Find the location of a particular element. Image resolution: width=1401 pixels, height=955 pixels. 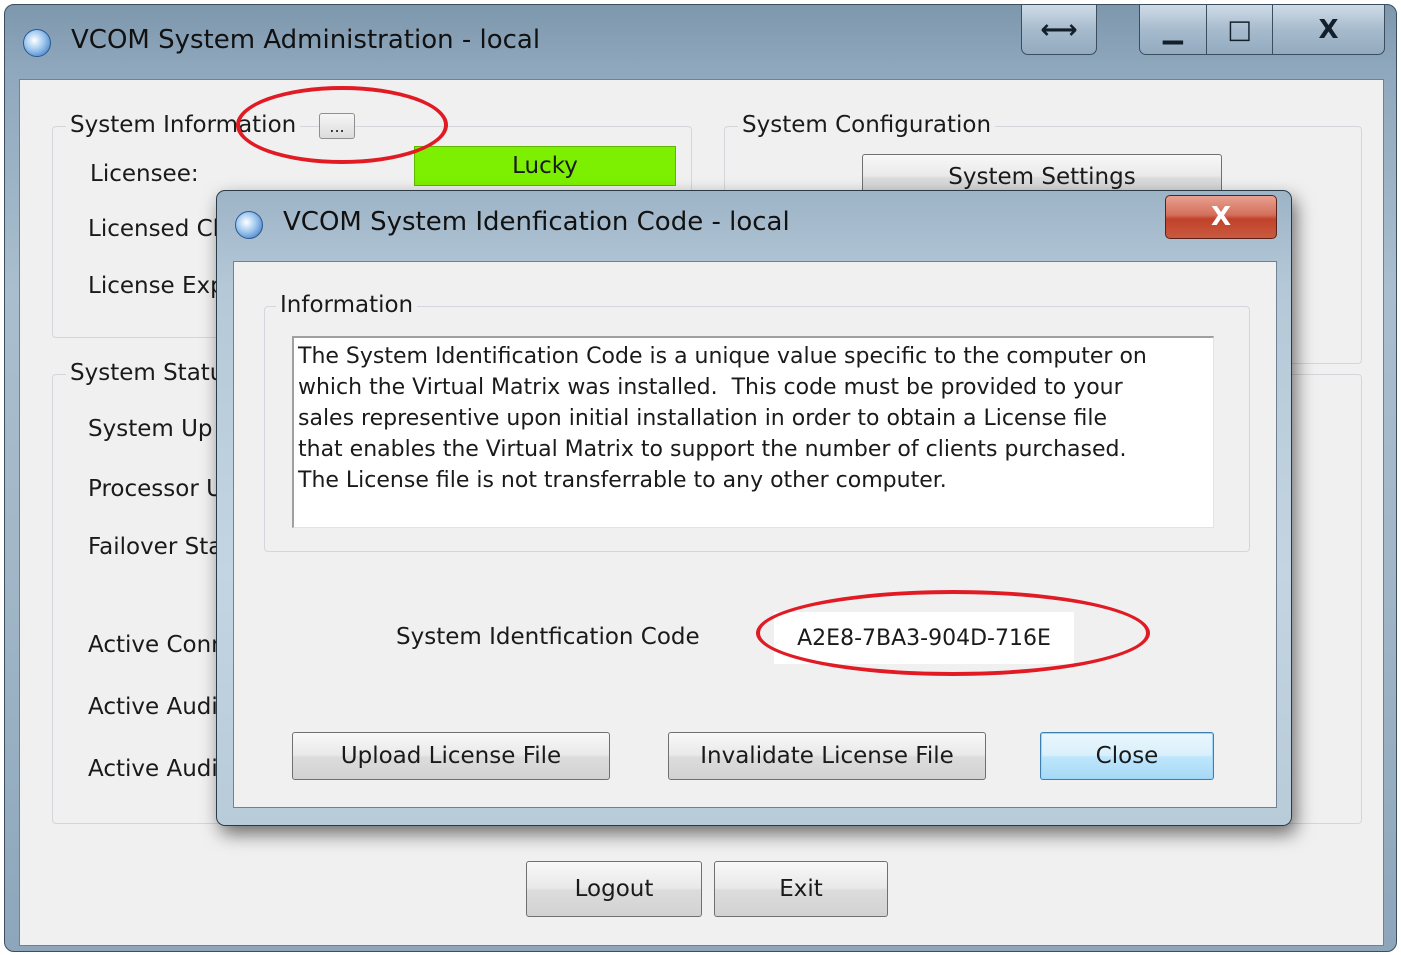

close-icon: X is located at coordinates (1328, 29).